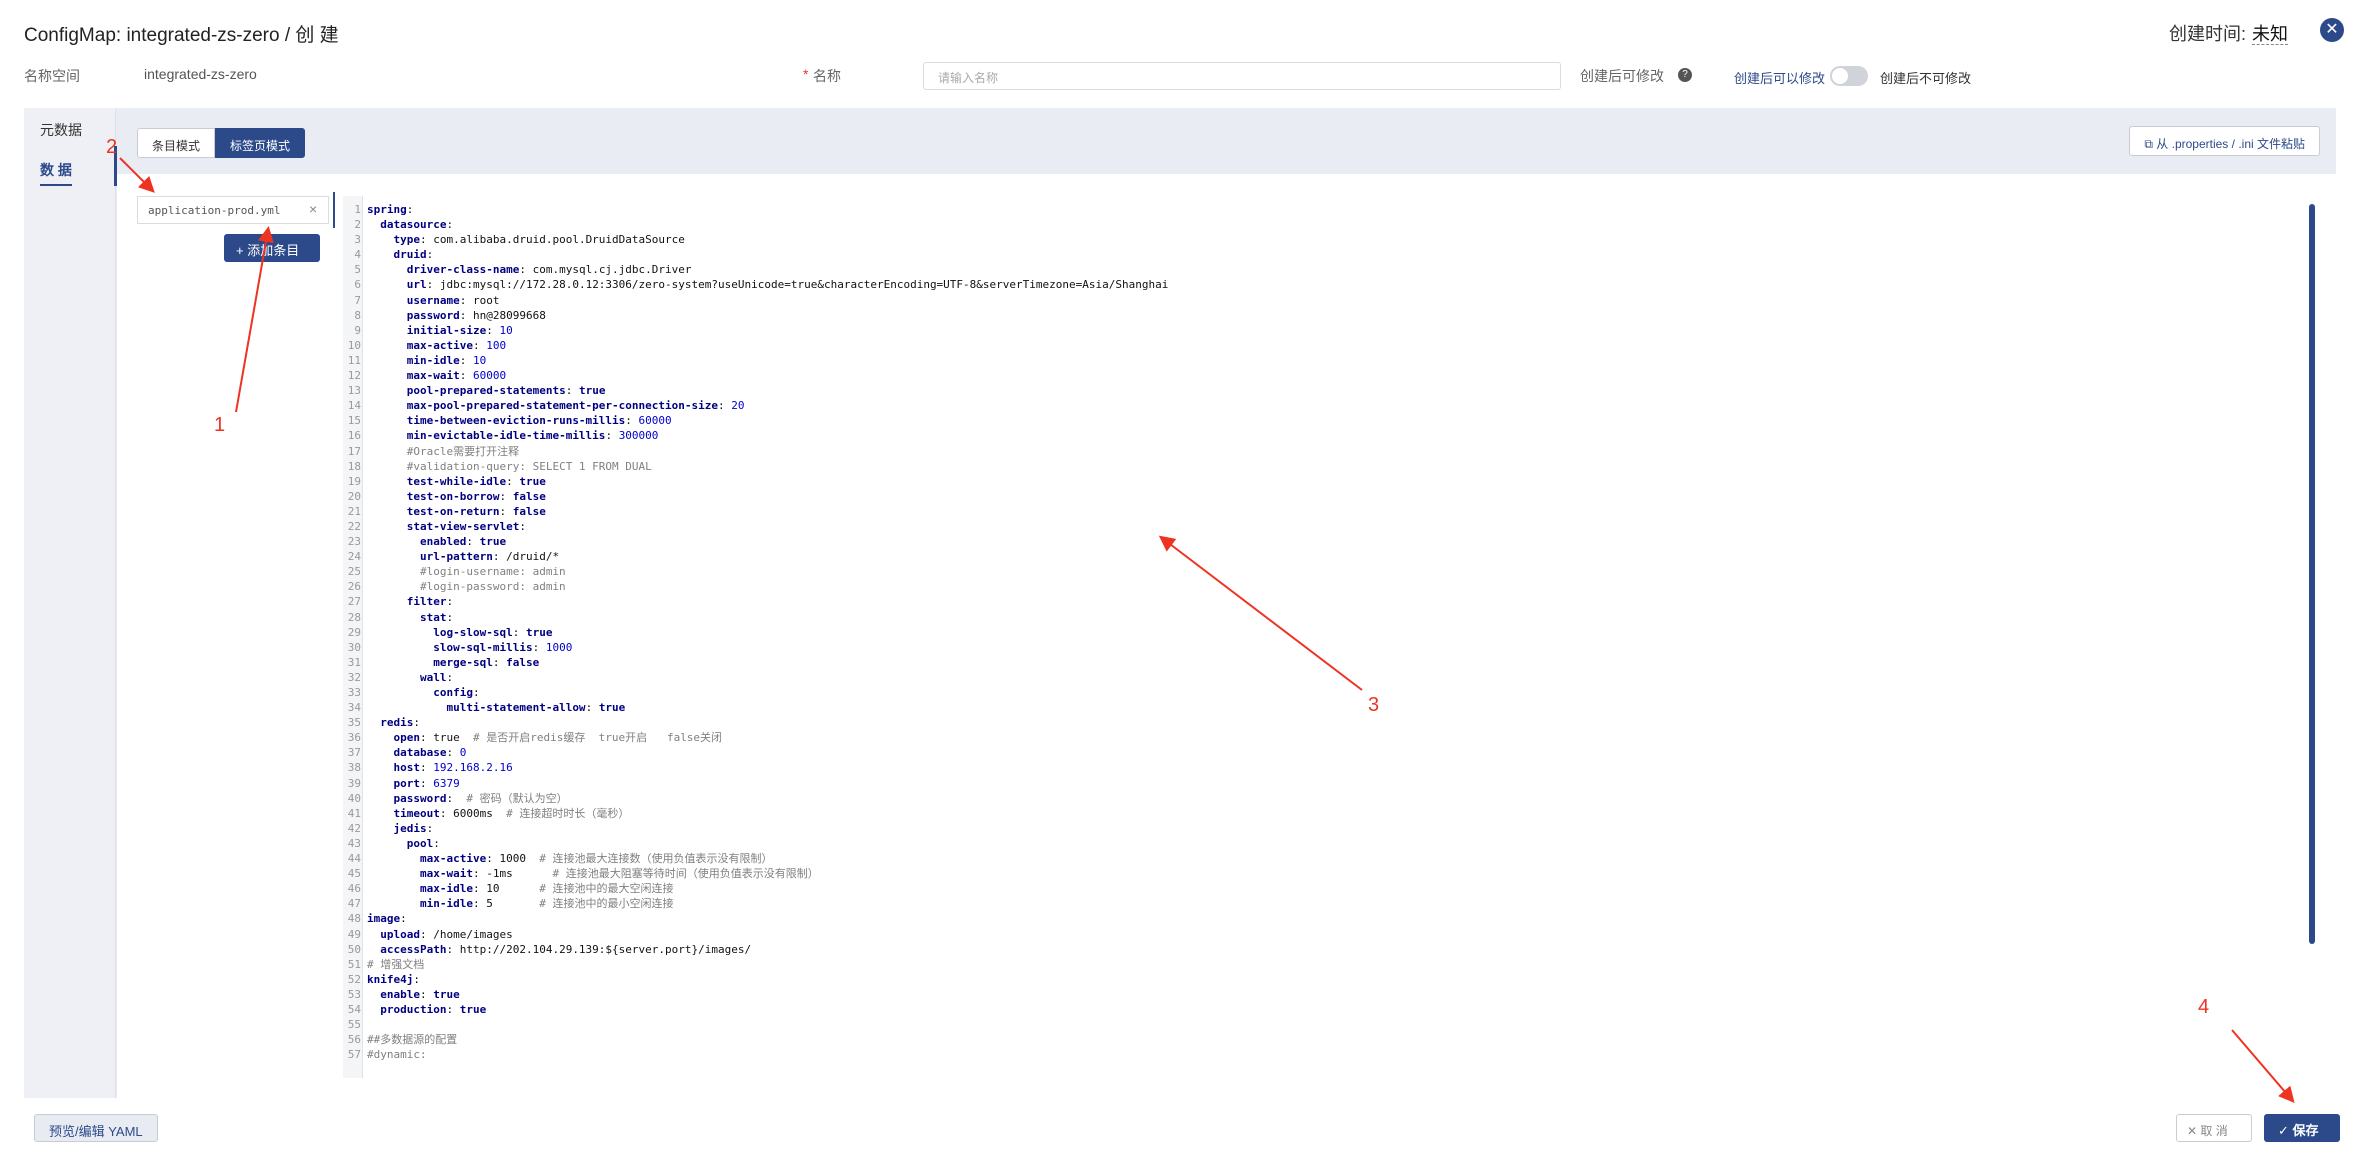 The height and width of the screenshot is (1168, 2358). Describe the element at coordinates (56, 173) in the screenshot. I see `sidebar-item-data: 数 据` at that location.